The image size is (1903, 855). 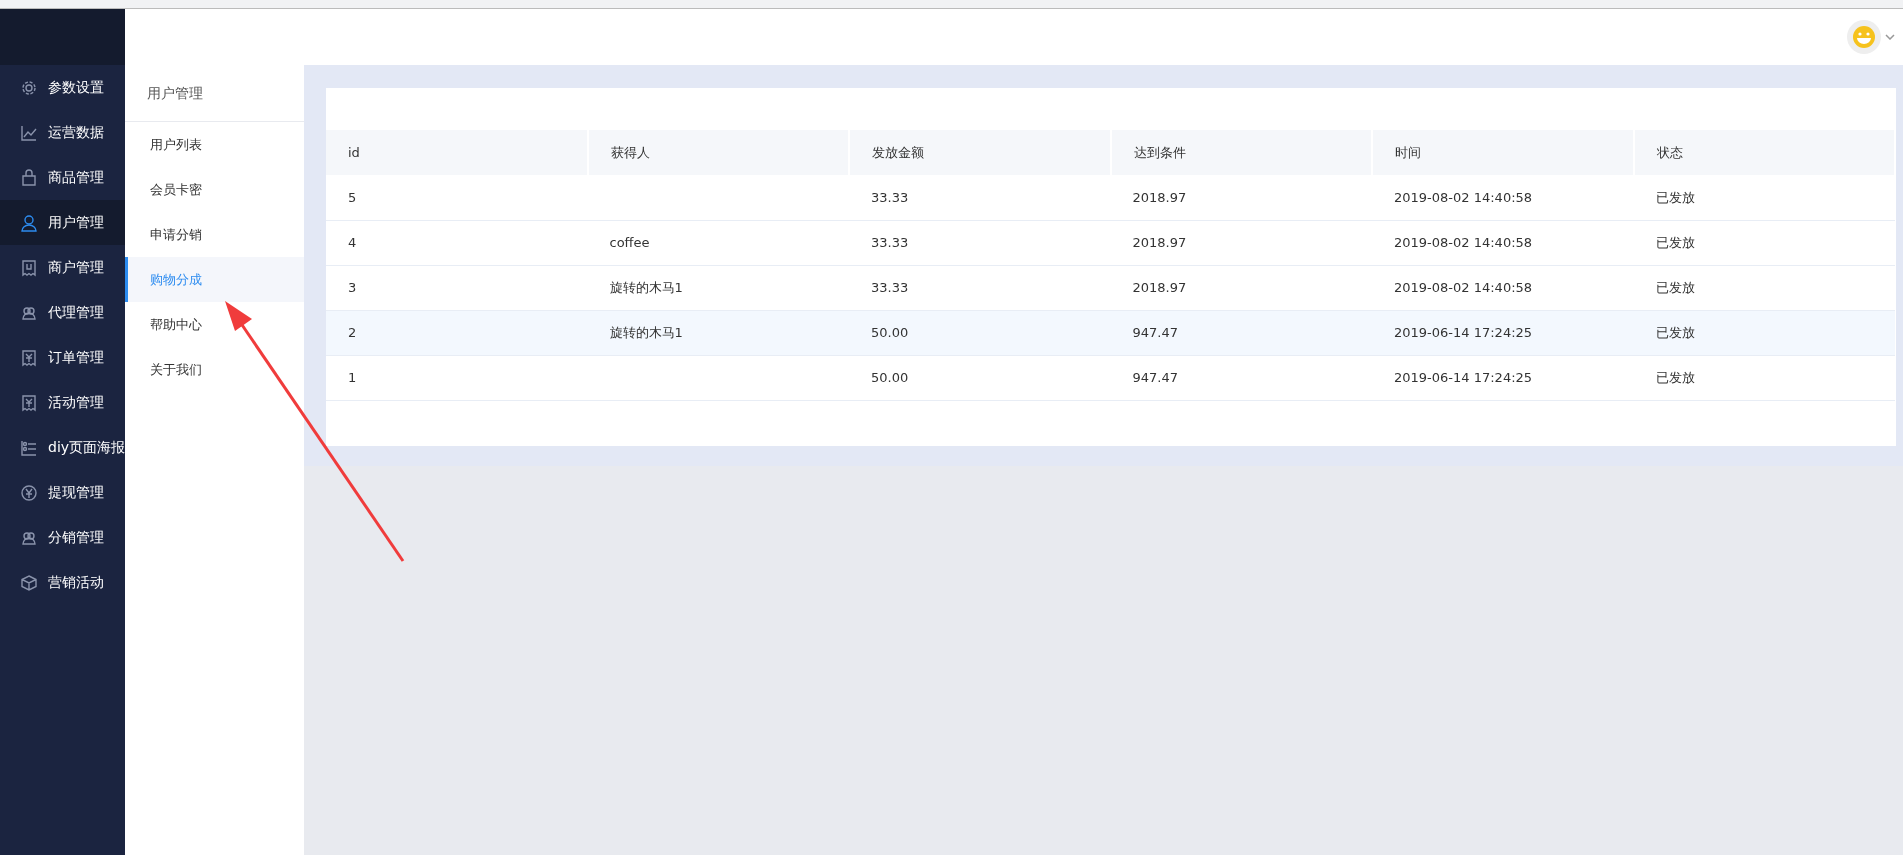 What do you see at coordinates (980, 152) in the screenshot?
I see `column-header: 发放金额` at bounding box center [980, 152].